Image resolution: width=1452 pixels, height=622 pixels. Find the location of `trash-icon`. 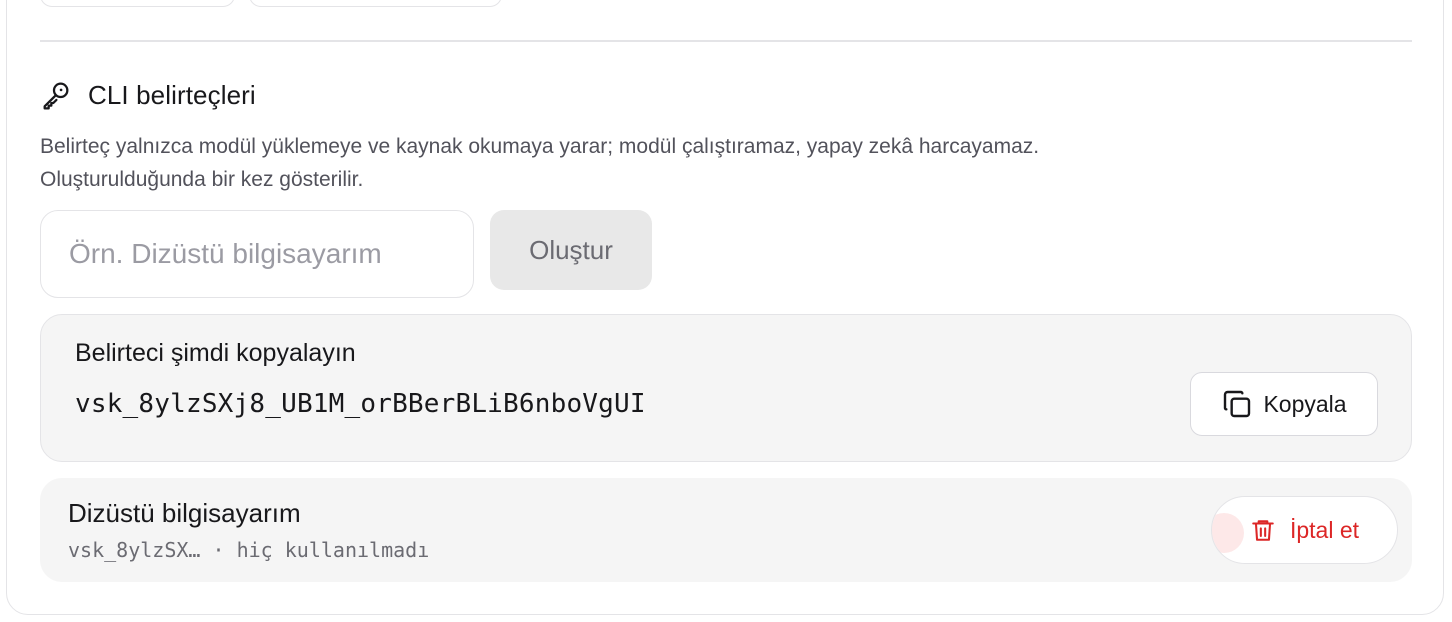

trash-icon is located at coordinates (1263, 530).